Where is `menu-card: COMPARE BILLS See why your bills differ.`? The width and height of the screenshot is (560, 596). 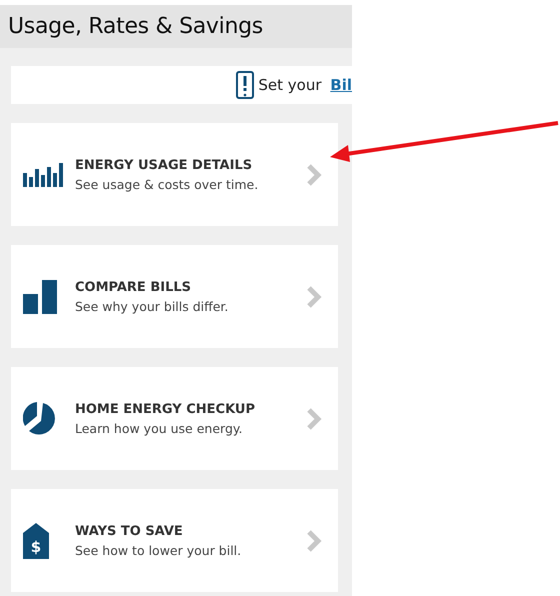
menu-card: COMPARE BILLS See why your bills differ. is located at coordinates (174, 296).